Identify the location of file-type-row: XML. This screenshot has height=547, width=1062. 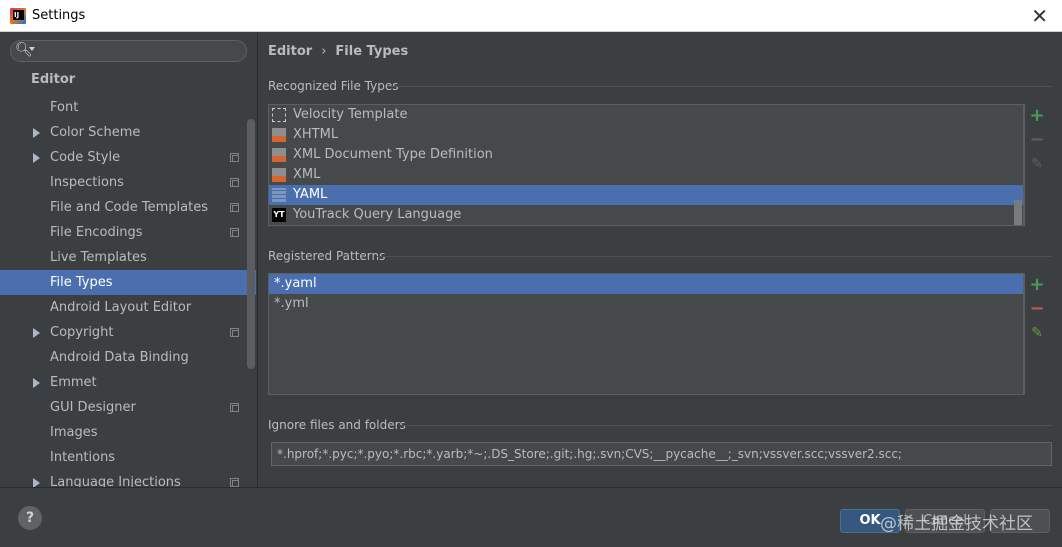
(646, 175).